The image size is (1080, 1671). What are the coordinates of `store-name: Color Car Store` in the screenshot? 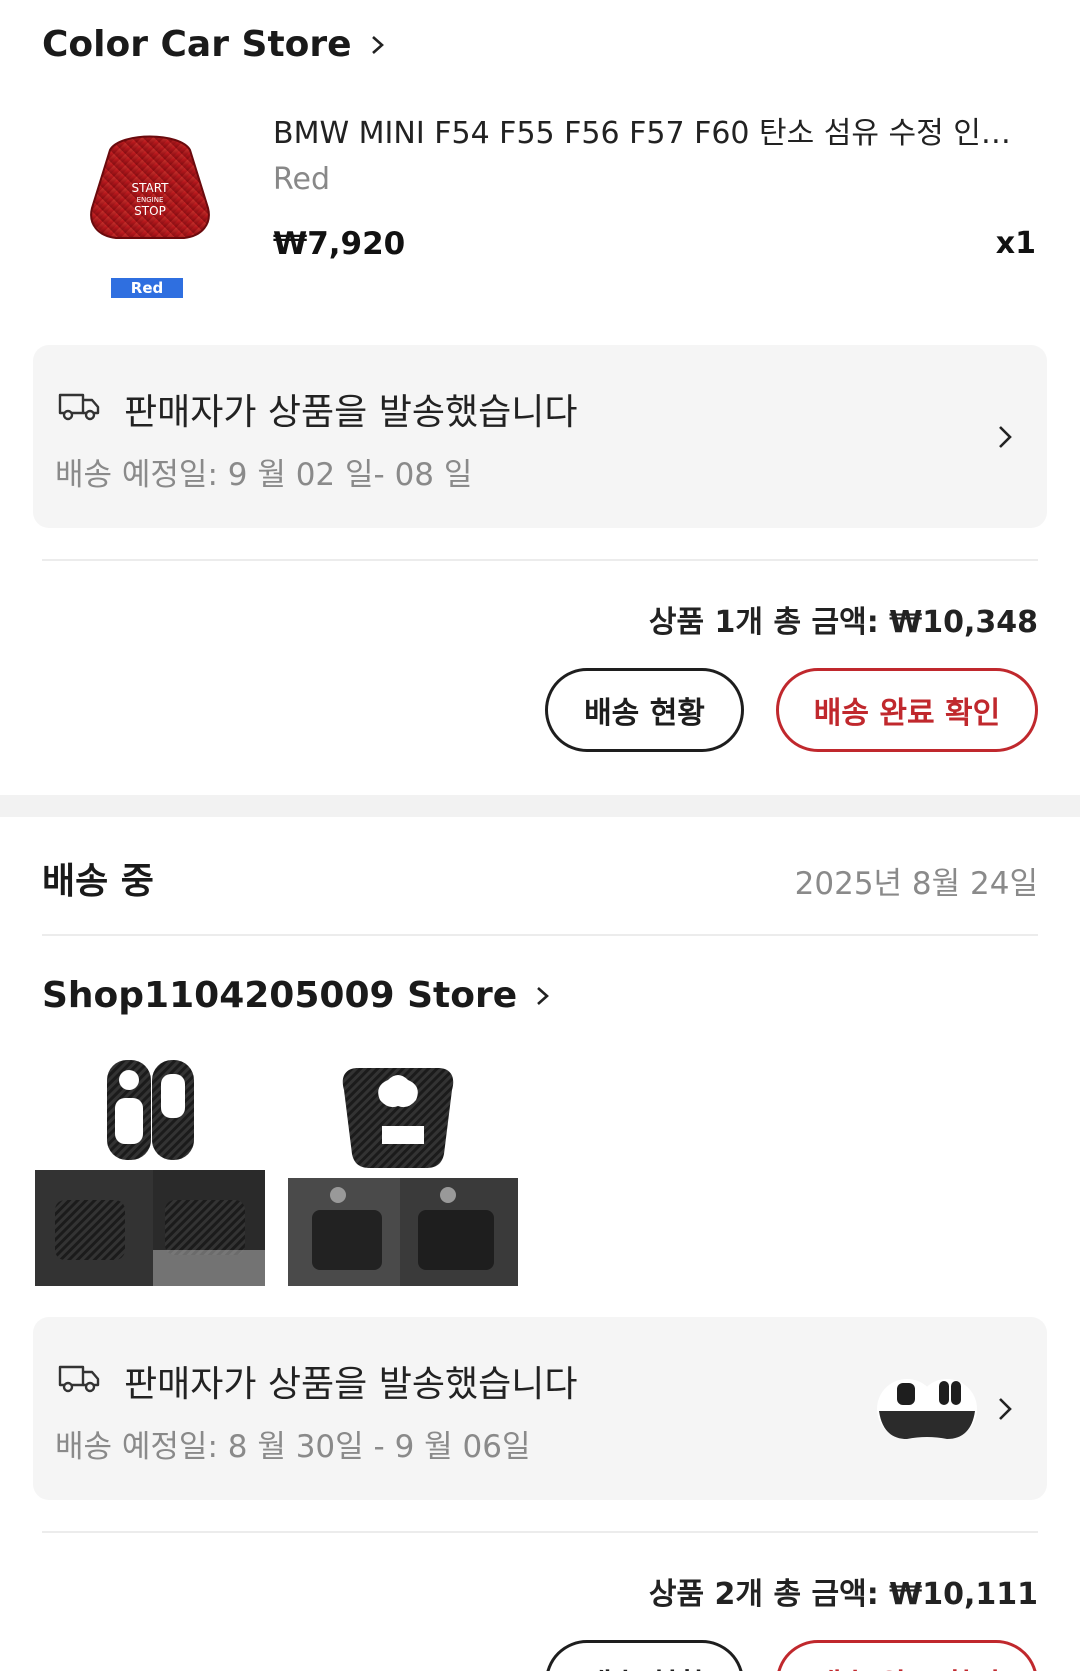 It's located at (197, 44).